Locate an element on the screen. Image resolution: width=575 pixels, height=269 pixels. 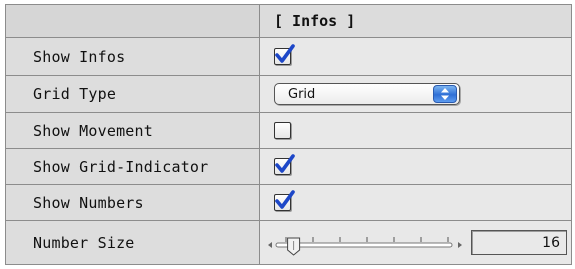
table-row: Show Grid-Indicator is located at coordinates (288, 167).